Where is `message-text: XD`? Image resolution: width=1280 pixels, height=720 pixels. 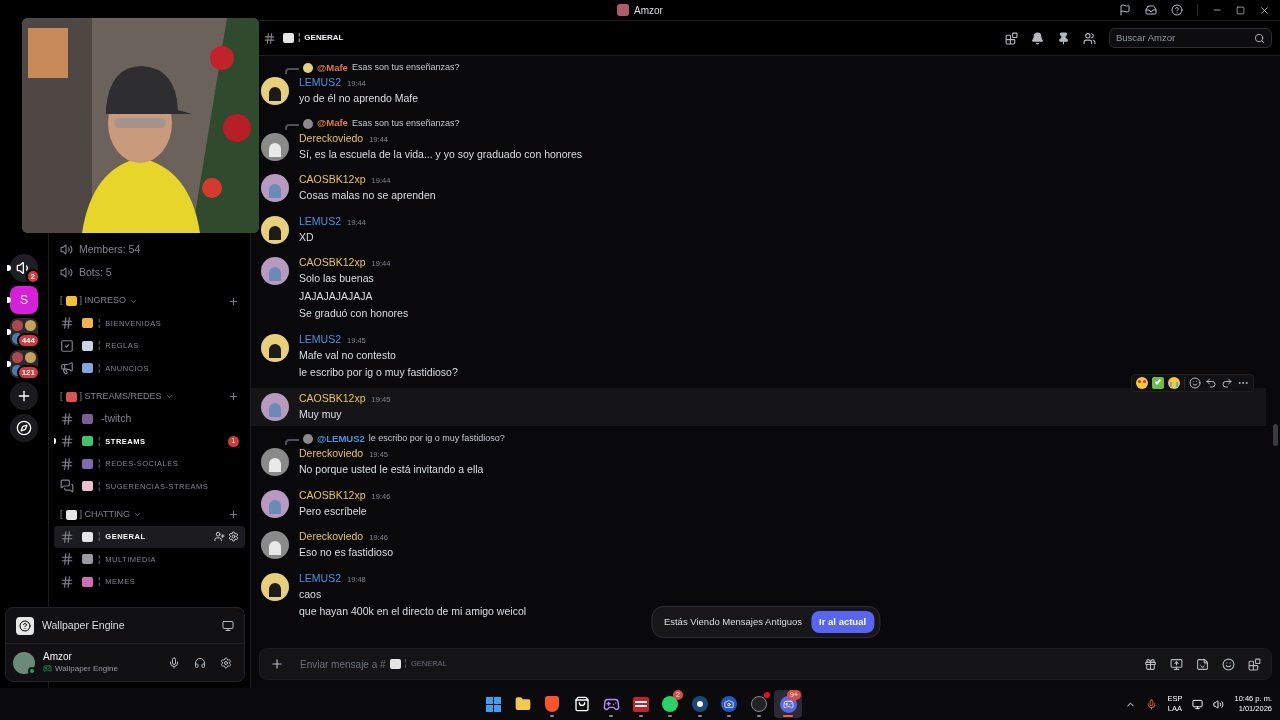 message-text: XD is located at coordinates (307, 237).